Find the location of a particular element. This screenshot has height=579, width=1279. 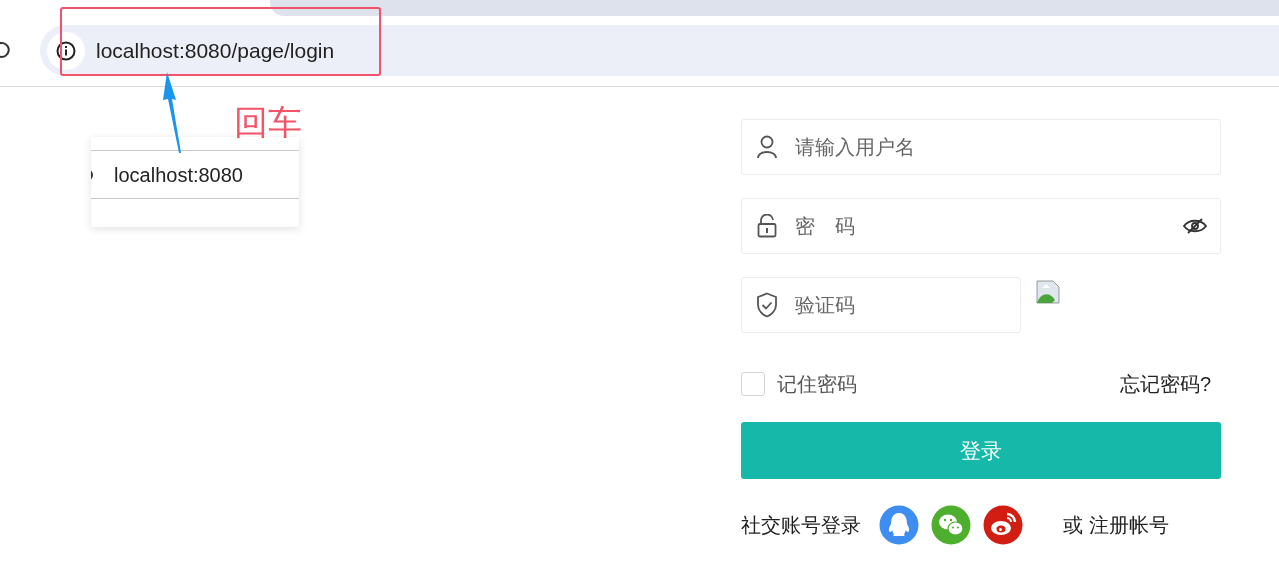

forgot-password-link: 忘记密码? is located at coordinates (1165, 384).